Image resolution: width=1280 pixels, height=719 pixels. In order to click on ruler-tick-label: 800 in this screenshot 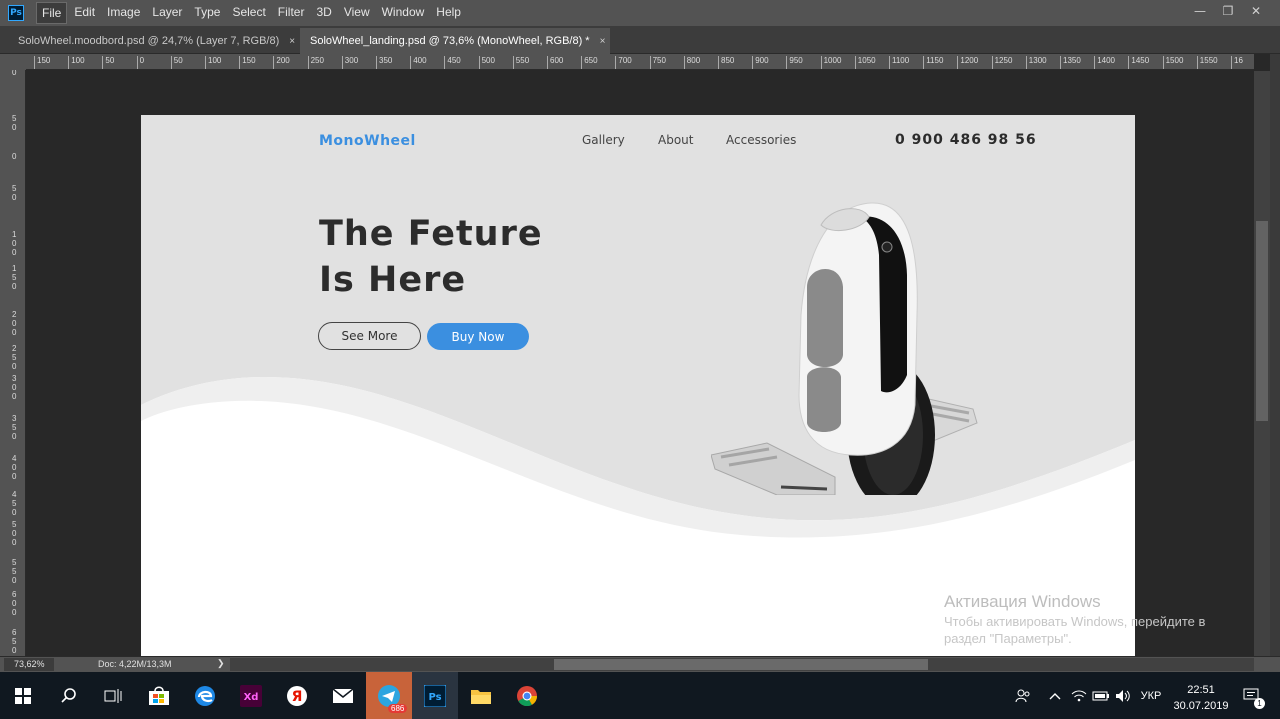, I will do `click(691, 62)`.